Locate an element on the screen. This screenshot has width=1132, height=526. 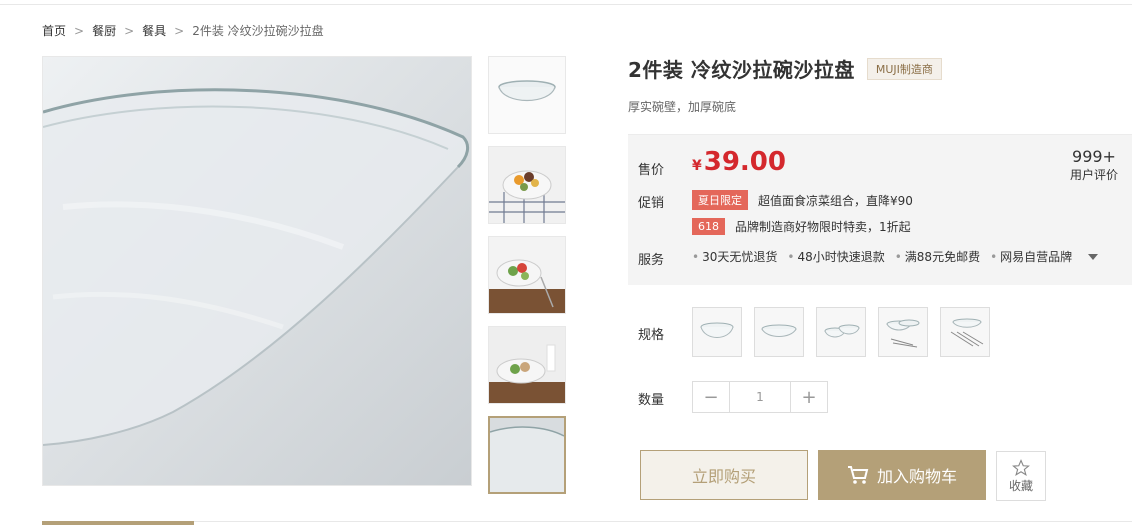
product-title-row: 2件装 冷纹沙拉碗沙拉盘 MUJI制造商 is located at coordinates (785, 68).